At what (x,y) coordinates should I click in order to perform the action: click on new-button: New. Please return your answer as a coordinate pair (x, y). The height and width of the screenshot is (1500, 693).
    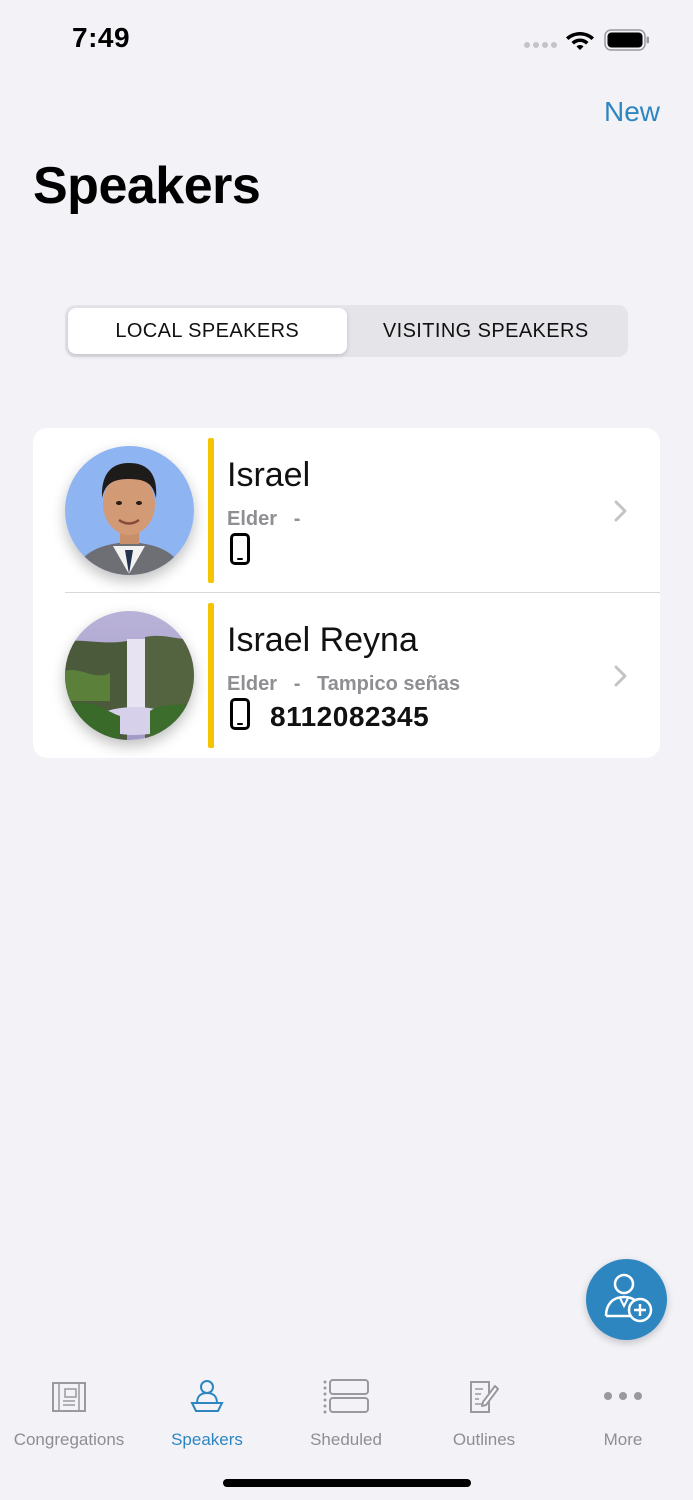
    Looking at the image, I should click on (632, 112).